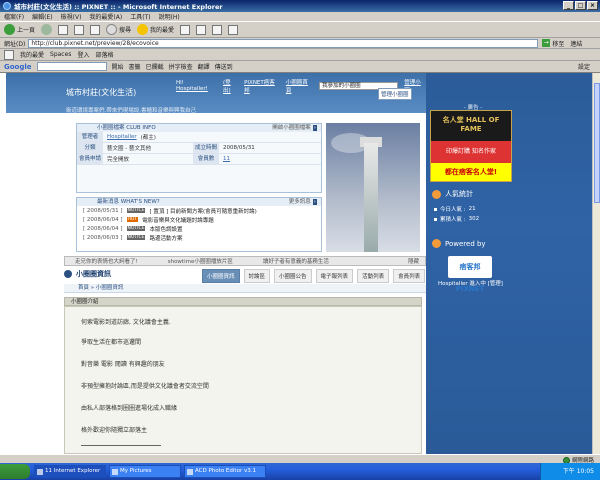  What do you see at coordinates (120, 137) in the screenshot?
I see `admin-value: Hospitaller` at bounding box center [120, 137].